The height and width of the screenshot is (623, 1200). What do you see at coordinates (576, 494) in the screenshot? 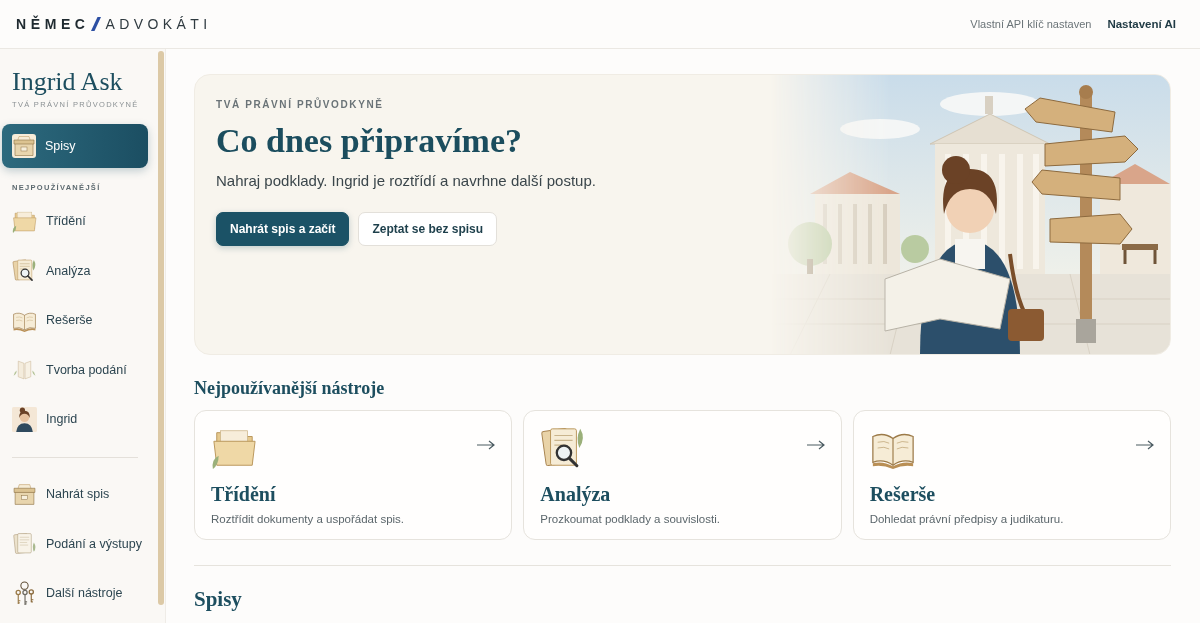
I see `tool-title: Analýza` at bounding box center [576, 494].